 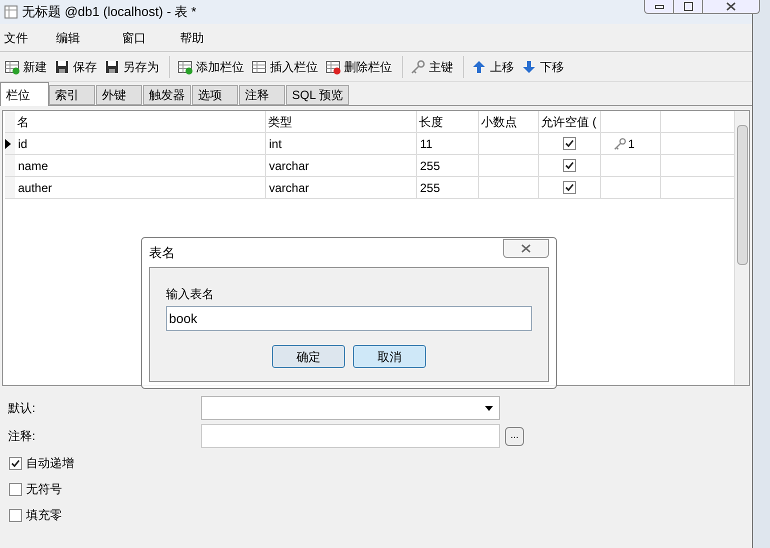 I want to click on table-cell: int, so click(x=341, y=143).